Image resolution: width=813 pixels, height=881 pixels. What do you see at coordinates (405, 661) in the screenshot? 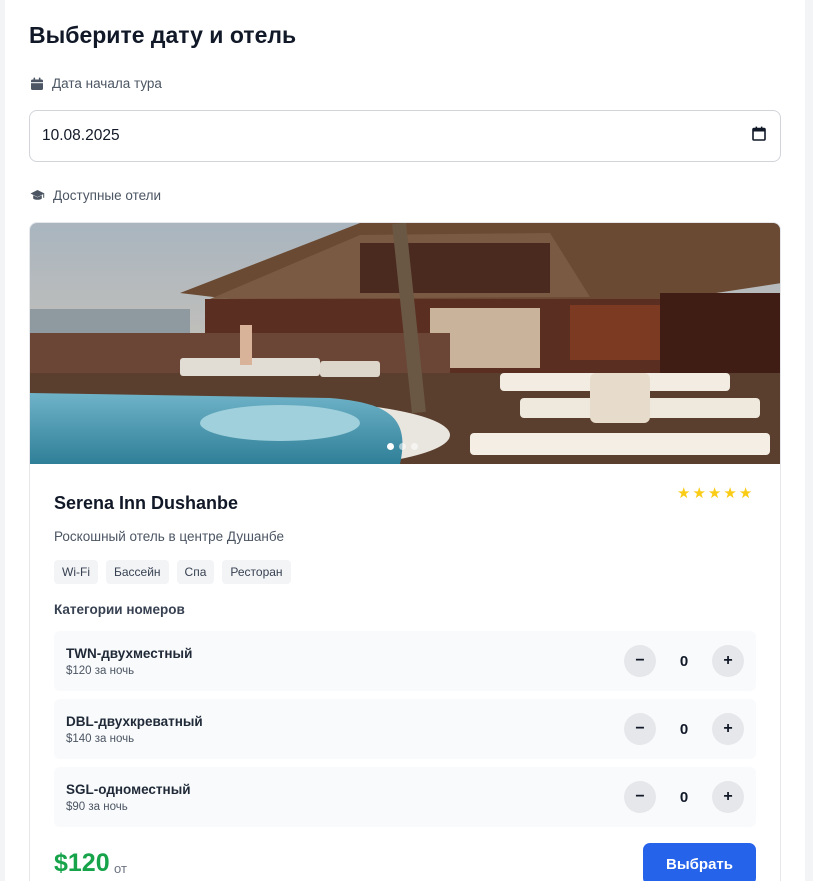
I see `room-row: TWN-двухместный $120 за ночь − 0 +` at bounding box center [405, 661].